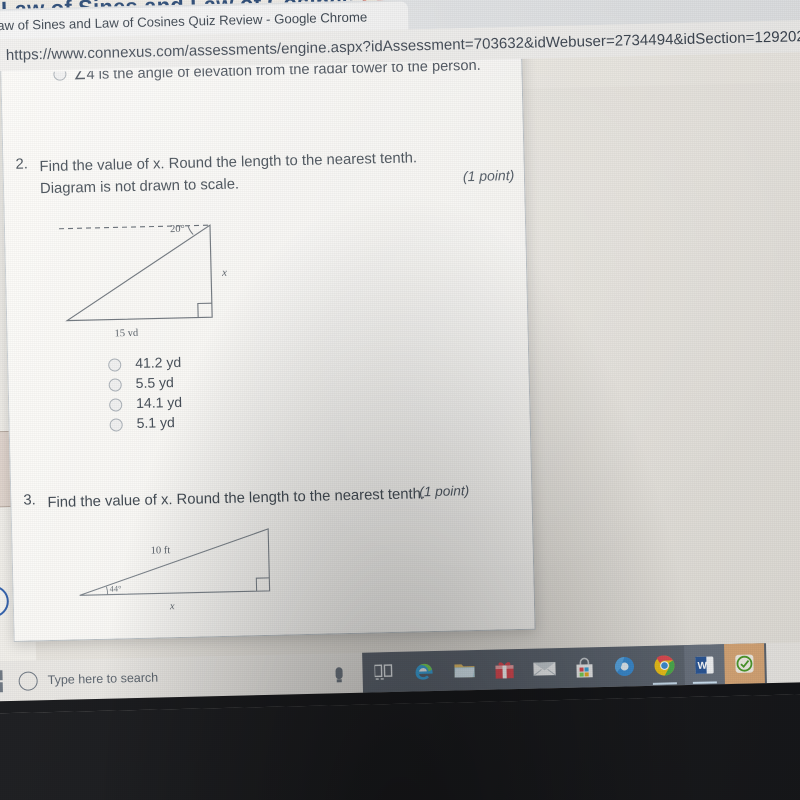 This screenshot has width=800, height=800. What do you see at coordinates (465, 670) in the screenshot?
I see `file-explorer-icon` at bounding box center [465, 670].